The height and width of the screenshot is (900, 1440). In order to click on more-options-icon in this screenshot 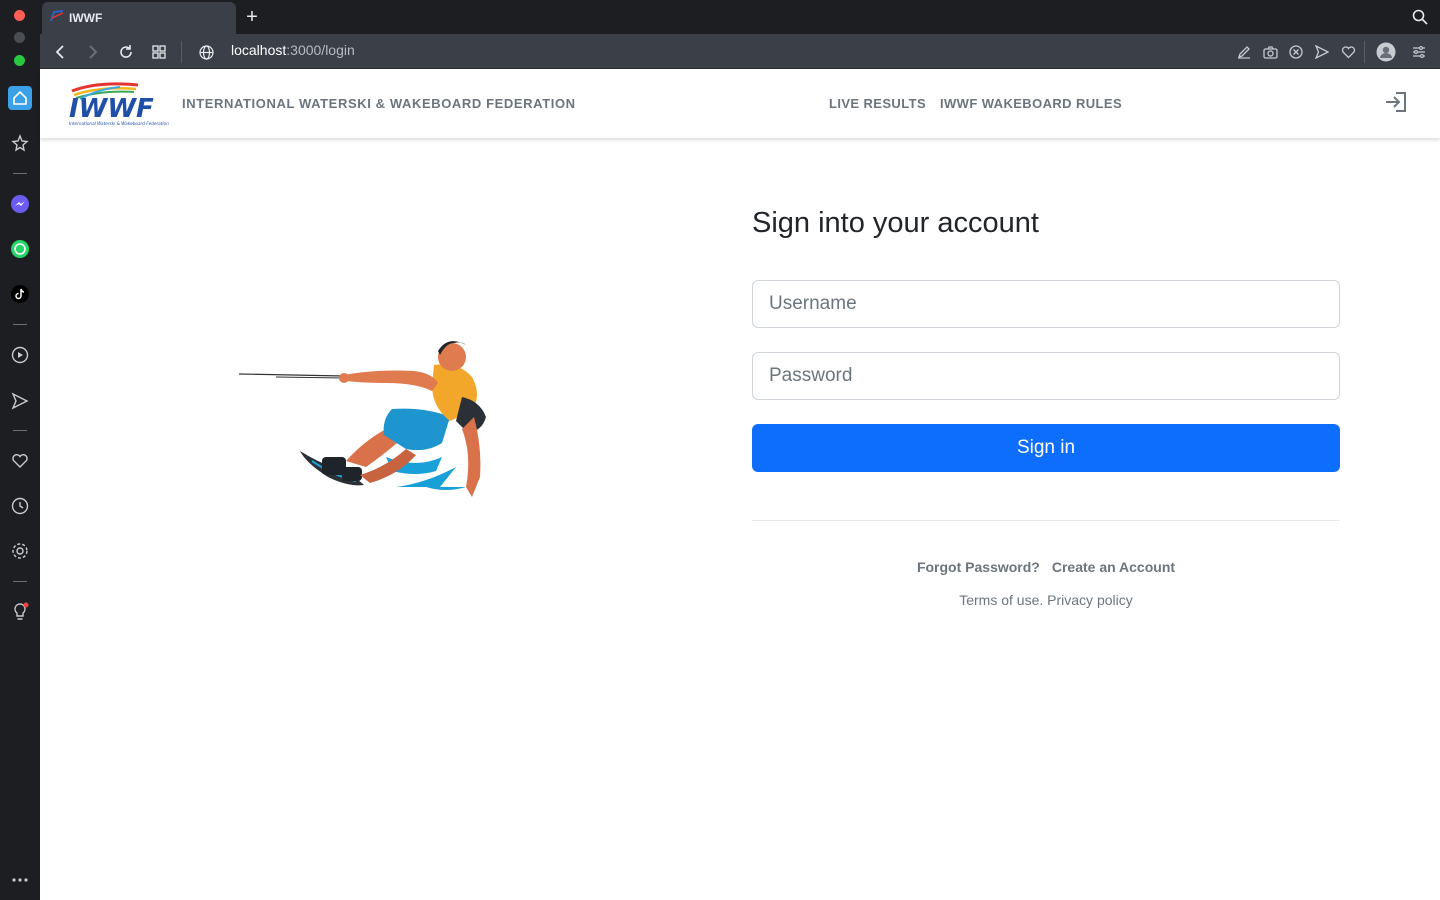, I will do `click(20, 880)`.